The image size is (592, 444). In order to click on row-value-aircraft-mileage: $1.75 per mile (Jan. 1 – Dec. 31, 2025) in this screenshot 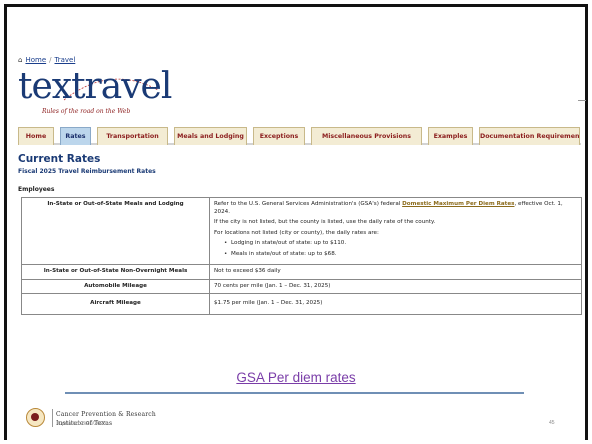, I will do `click(395, 304)`.